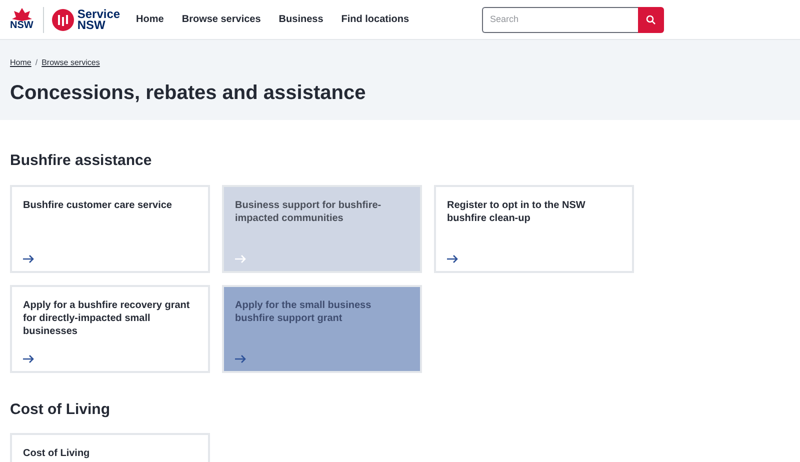 The image size is (800, 462). What do you see at coordinates (91, 25) in the screenshot?
I see `brand-text: NSW` at bounding box center [91, 25].